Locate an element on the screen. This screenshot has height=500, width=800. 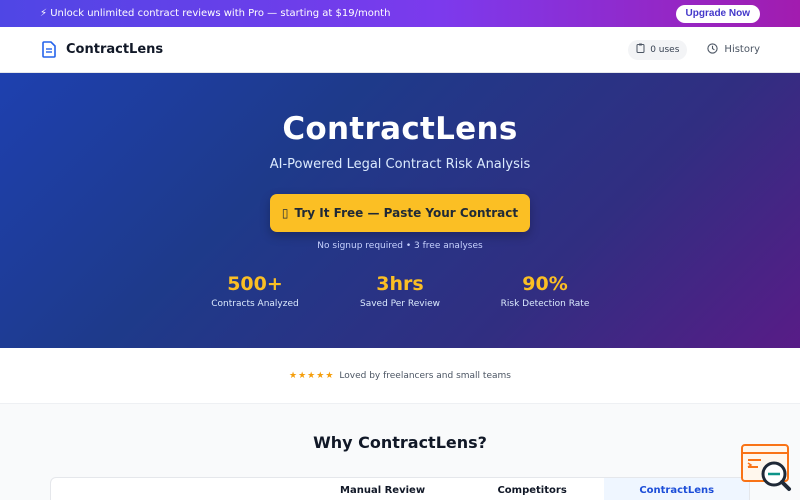
stat-time-saved: 3hrs Saved Per Review is located at coordinates (400, 291).